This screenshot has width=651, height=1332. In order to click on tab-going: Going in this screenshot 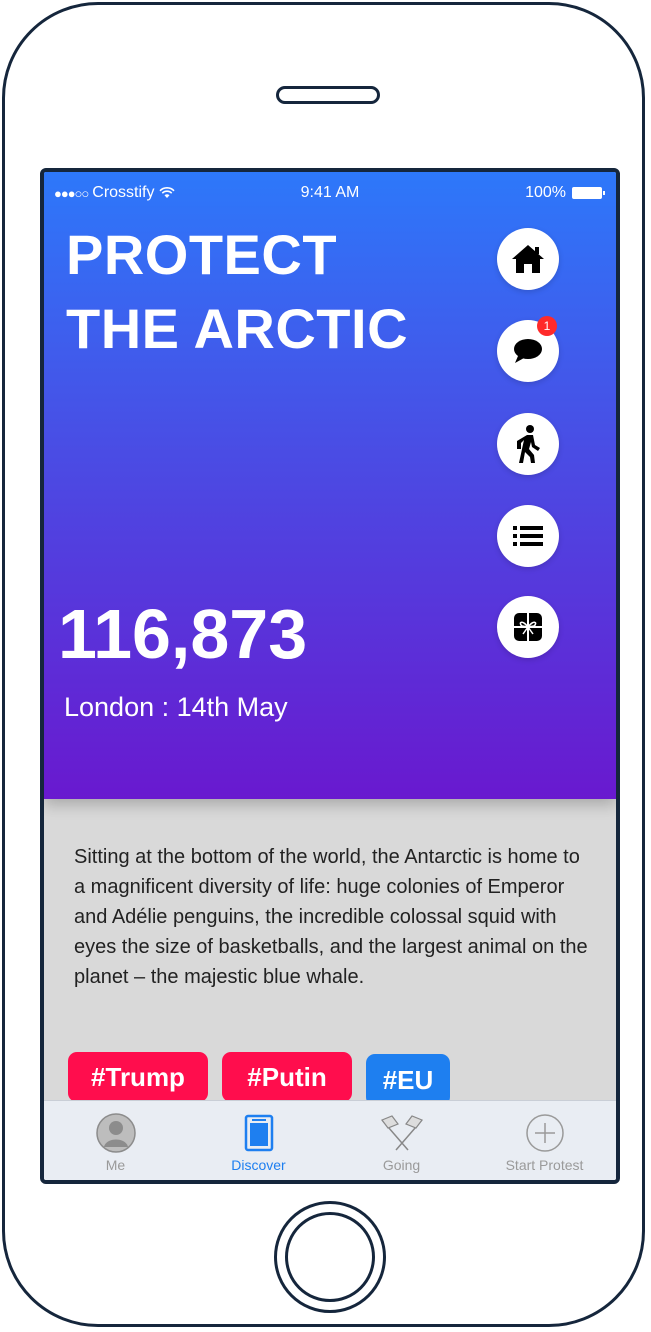, I will do `click(401, 1140)`.